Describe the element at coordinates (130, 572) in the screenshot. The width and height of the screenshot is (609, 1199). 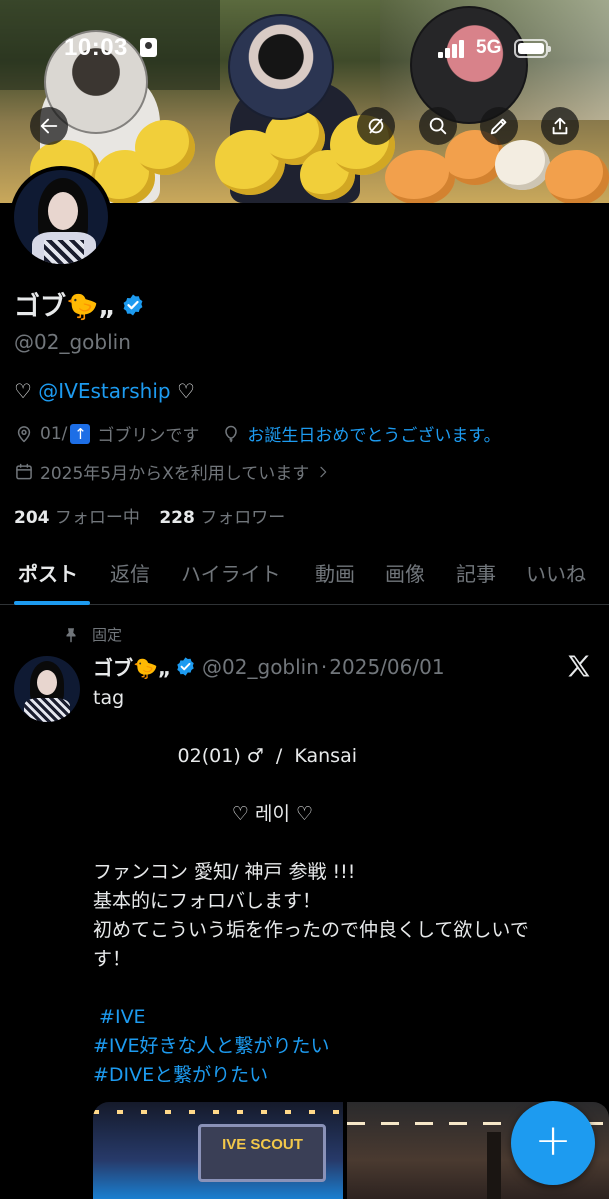
I see `tab-replies: 返信` at that location.